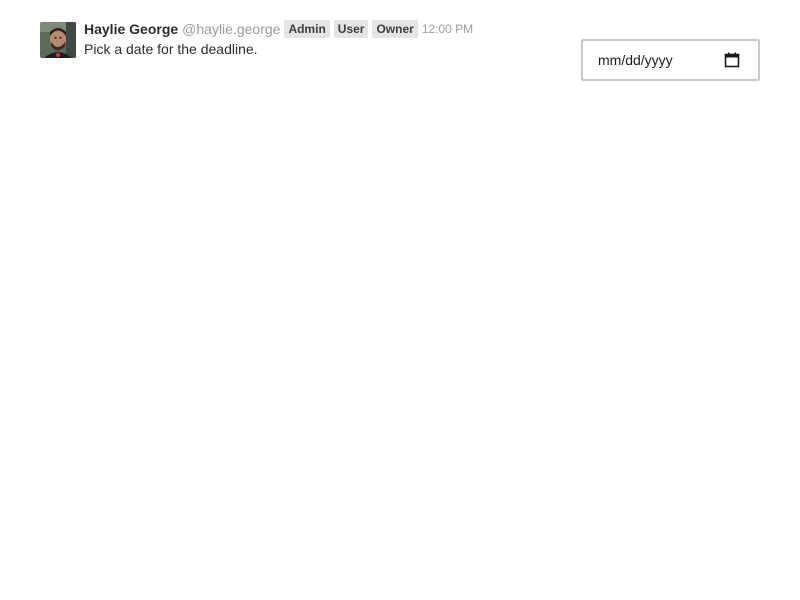 The width and height of the screenshot is (800, 600). What do you see at coordinates (351, 29) in the screenshot?
I see `role-badge-user: User` at bounding box center [351, 29].